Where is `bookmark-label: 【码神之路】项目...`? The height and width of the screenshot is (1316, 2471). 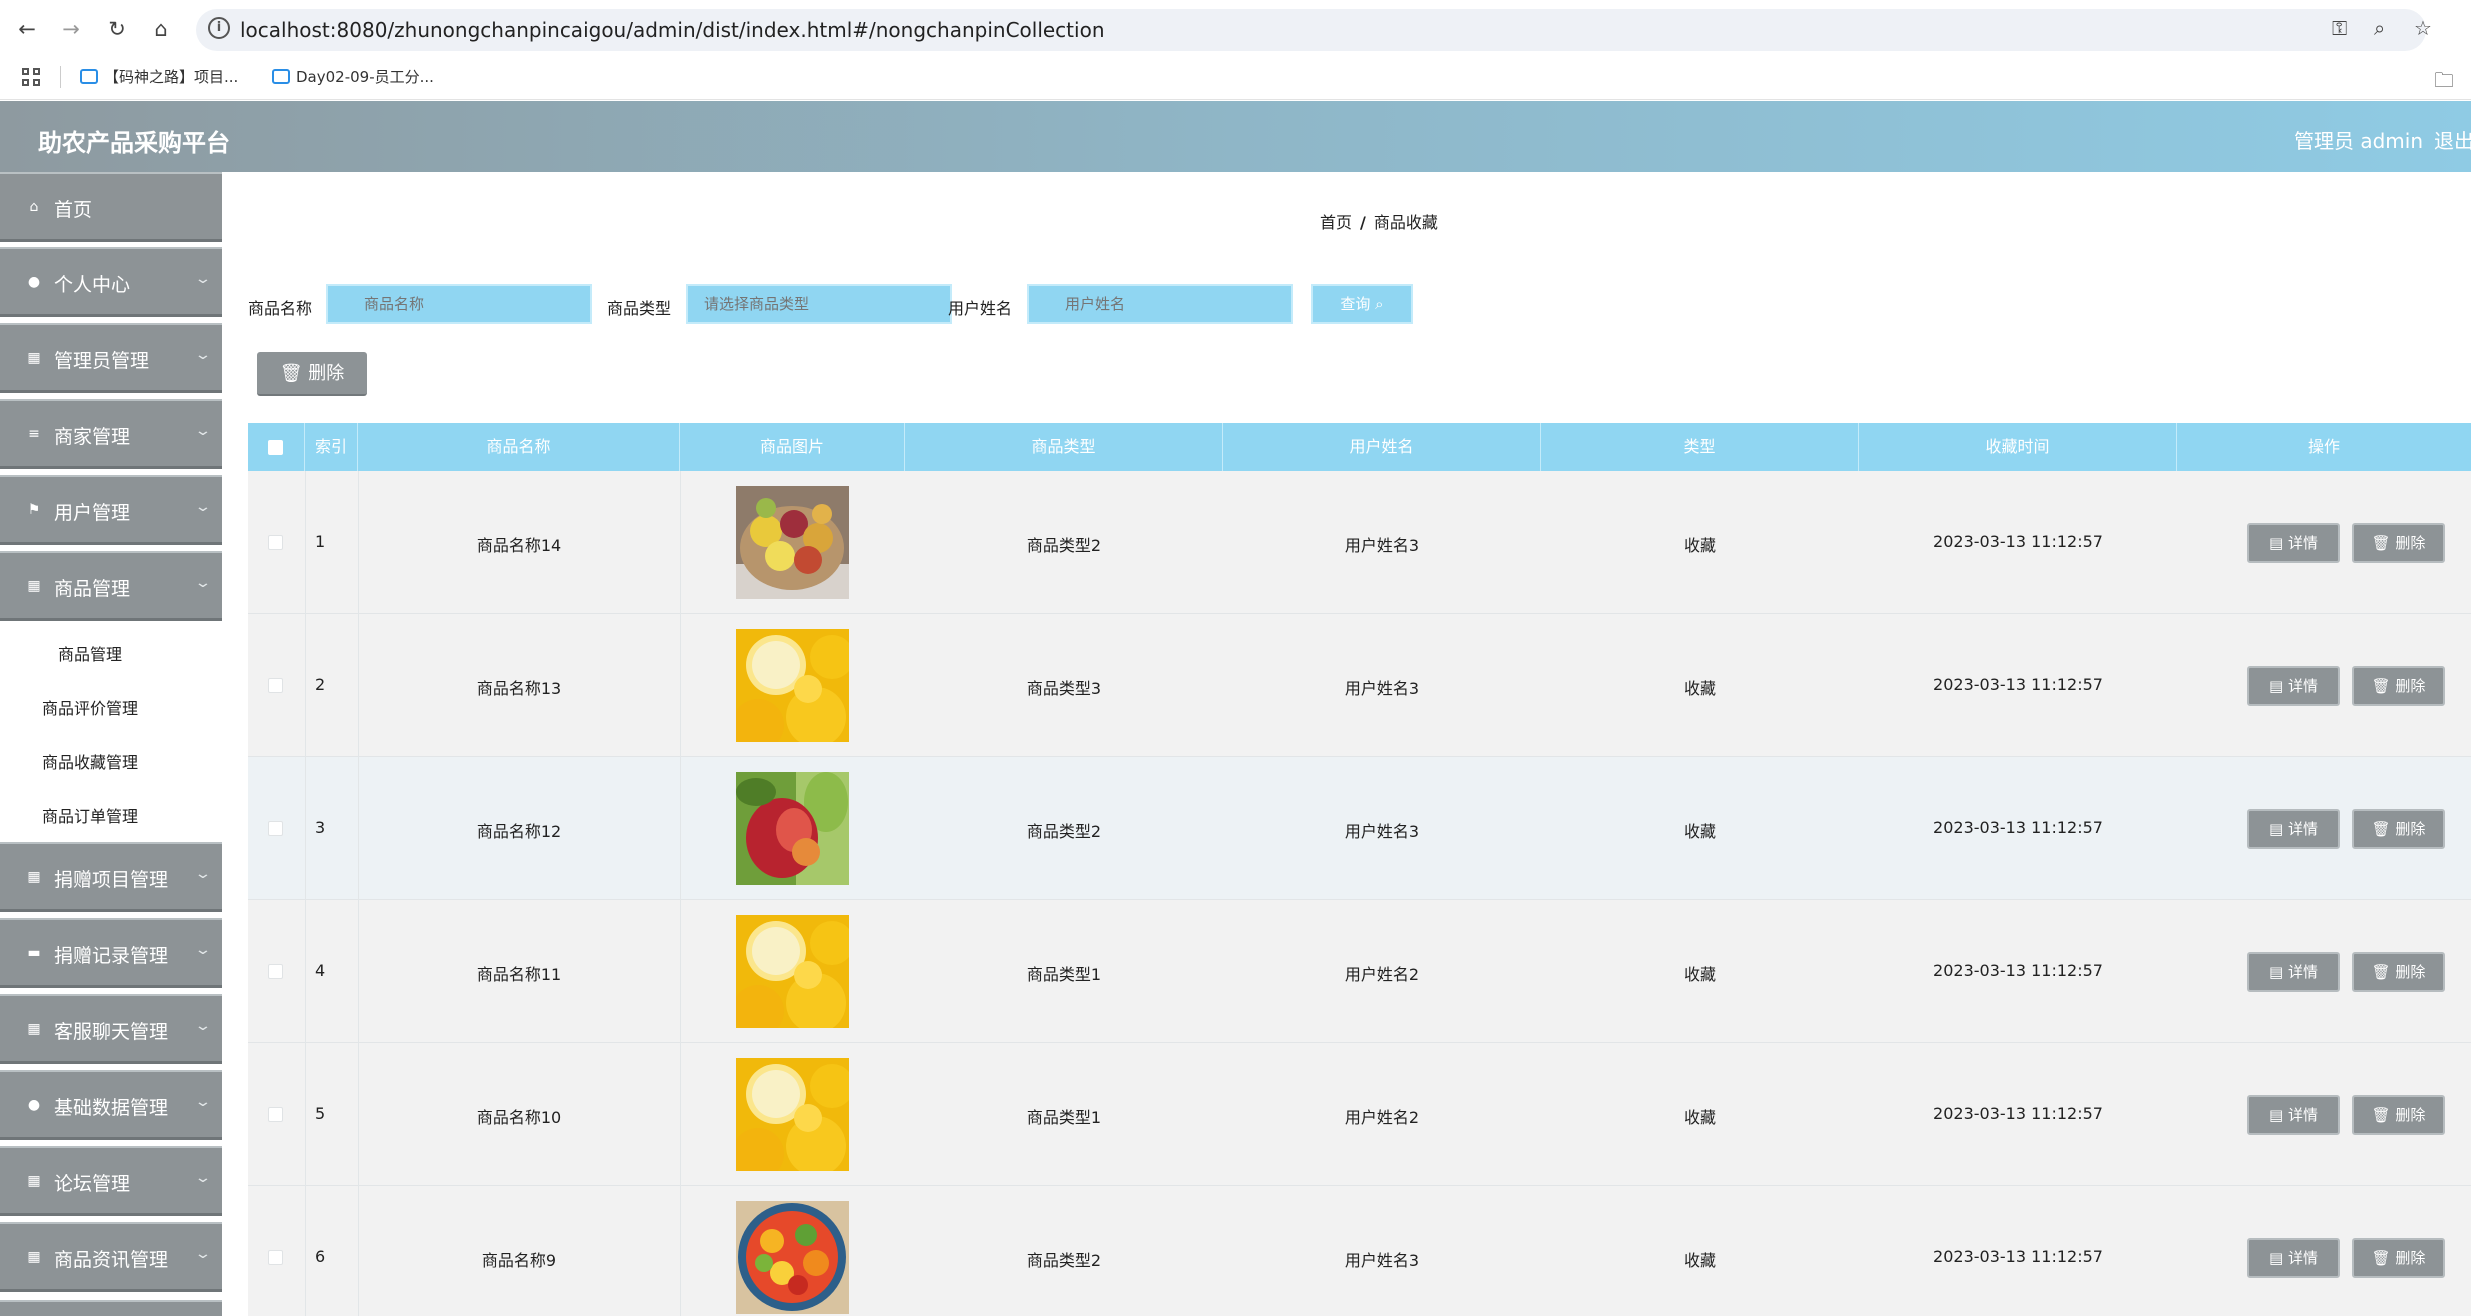 bookmark-label: 【码神之路】项目... is located at coordinates (171, 77).